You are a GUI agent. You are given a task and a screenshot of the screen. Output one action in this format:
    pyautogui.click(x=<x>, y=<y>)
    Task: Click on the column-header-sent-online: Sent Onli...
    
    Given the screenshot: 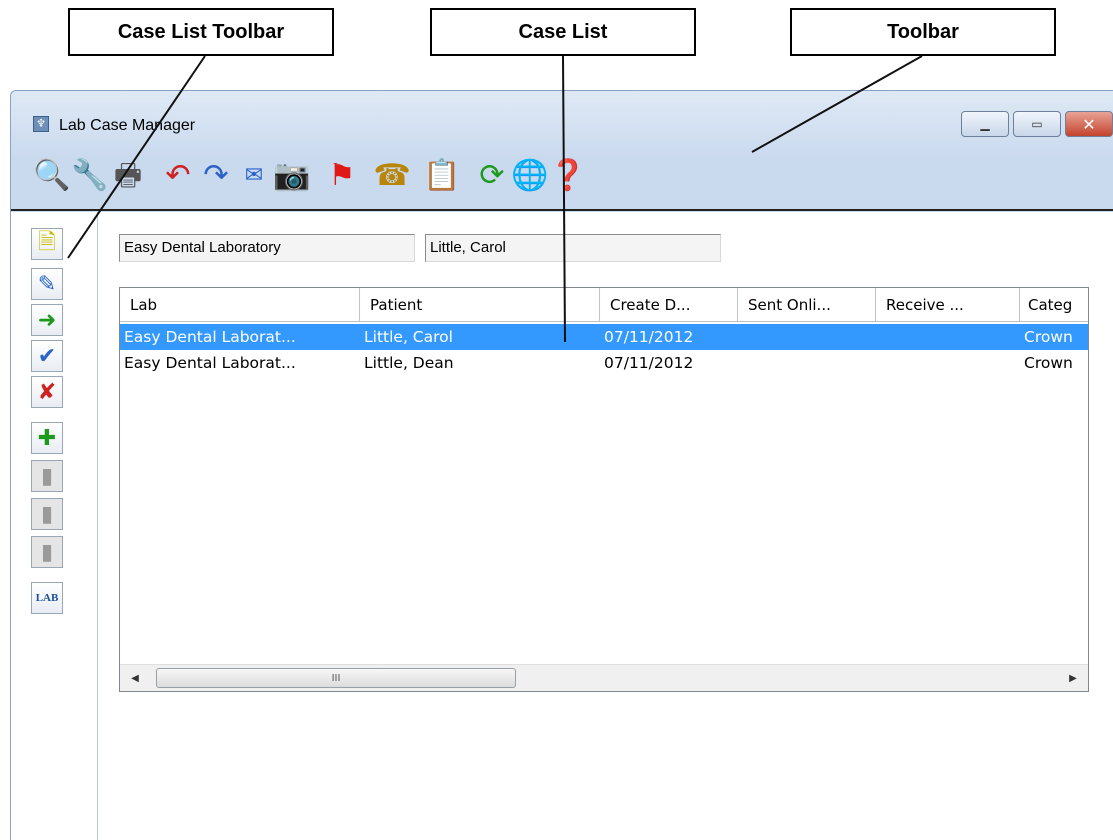 What is the action you would take?
    pyautogui.click(x=807, y=305)
    